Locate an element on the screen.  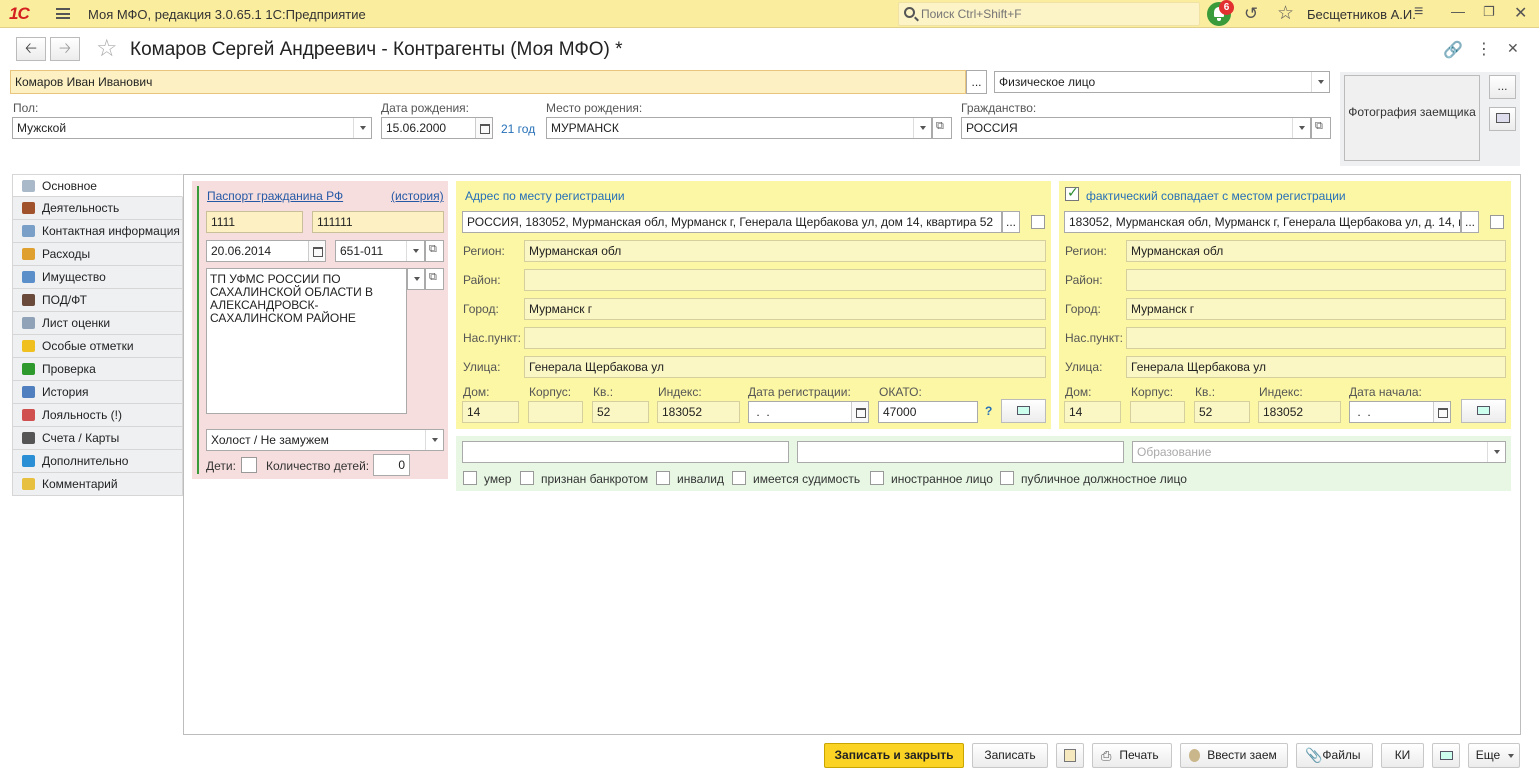
reg-city-field: Мурманск г is located at coordinates (785, 309).